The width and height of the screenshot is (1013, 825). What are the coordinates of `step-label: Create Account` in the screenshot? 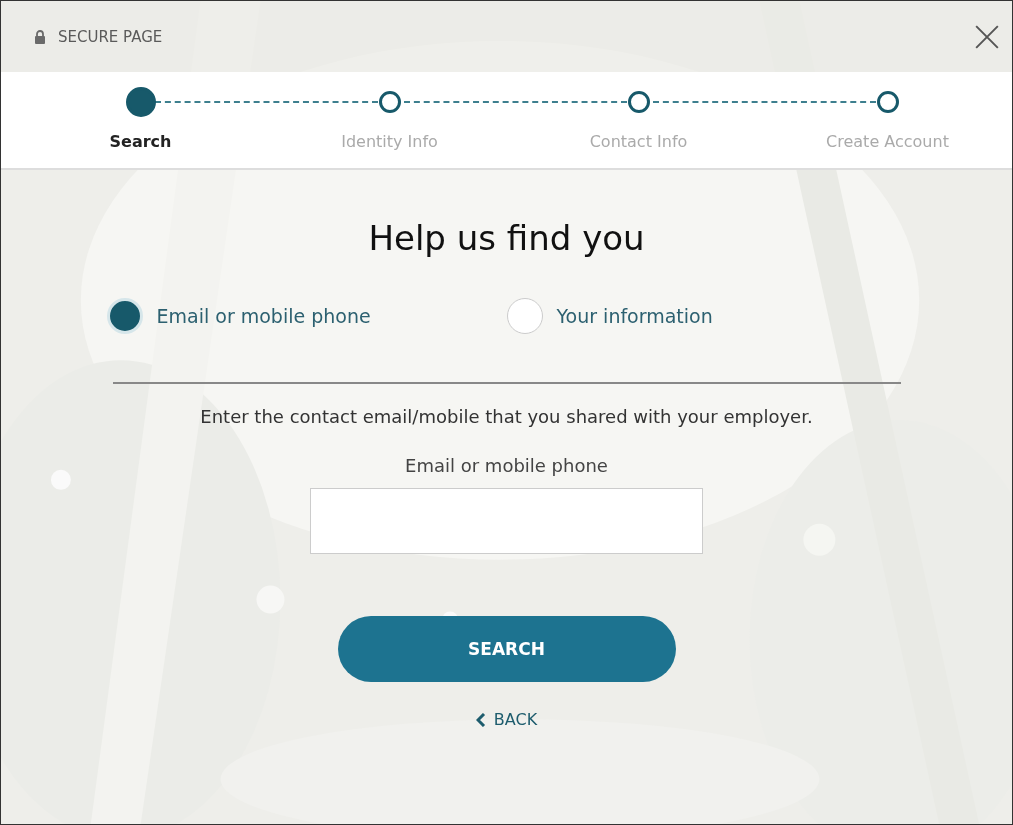 It's located at (887, 141).